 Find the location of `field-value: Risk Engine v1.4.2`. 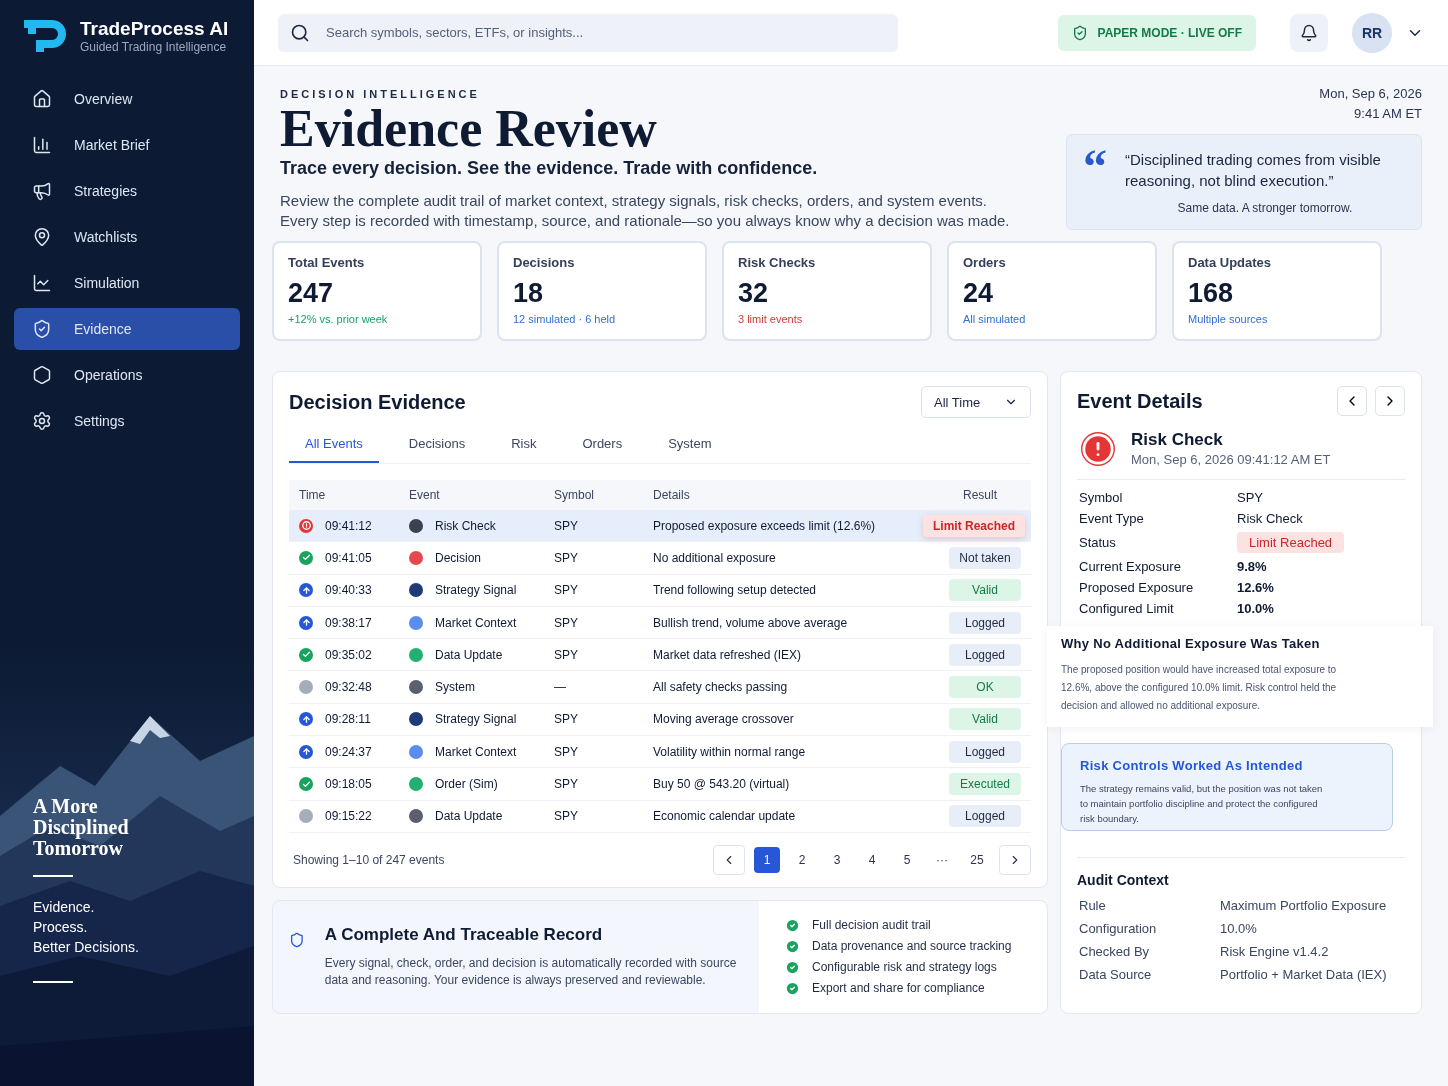

field-value: Risk Engine v1.4.2 is located at coordinates (1274, 951).